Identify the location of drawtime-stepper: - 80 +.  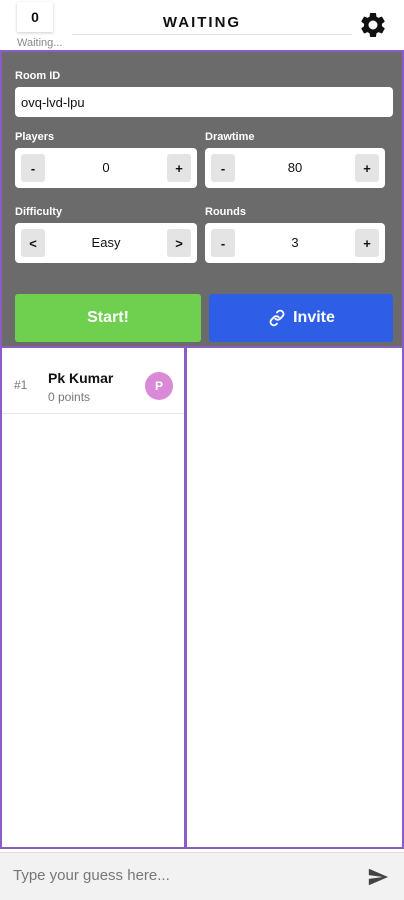
(295, 168).